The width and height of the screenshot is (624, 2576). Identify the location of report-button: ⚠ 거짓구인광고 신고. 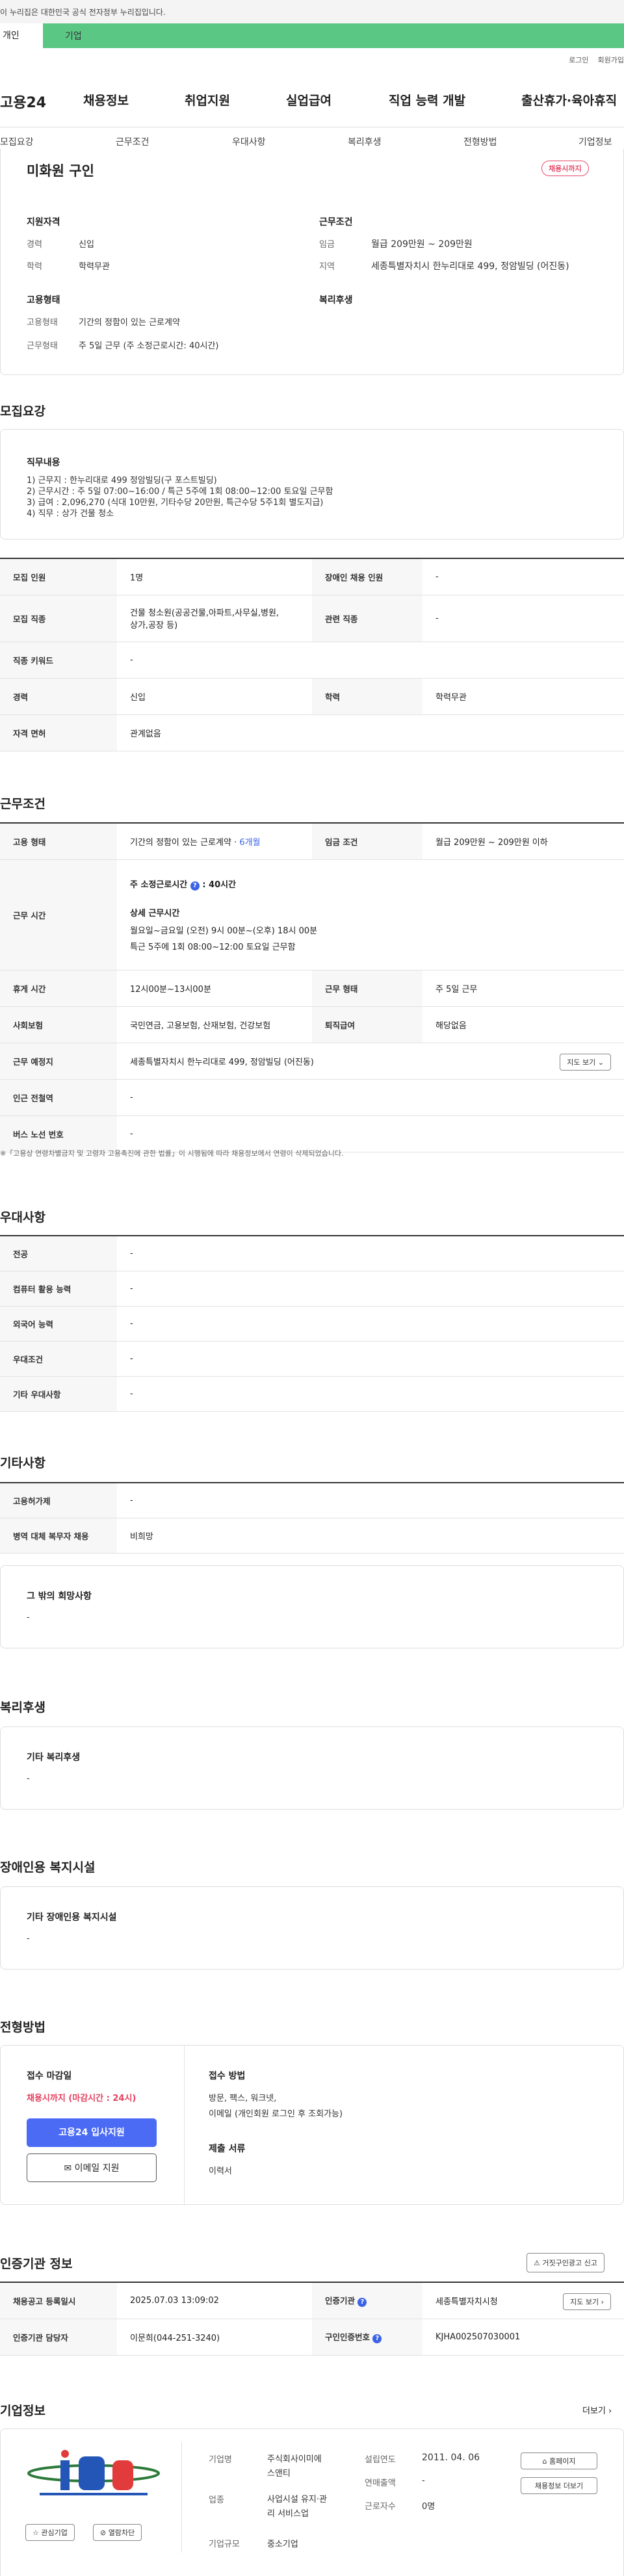
(565, 2262).